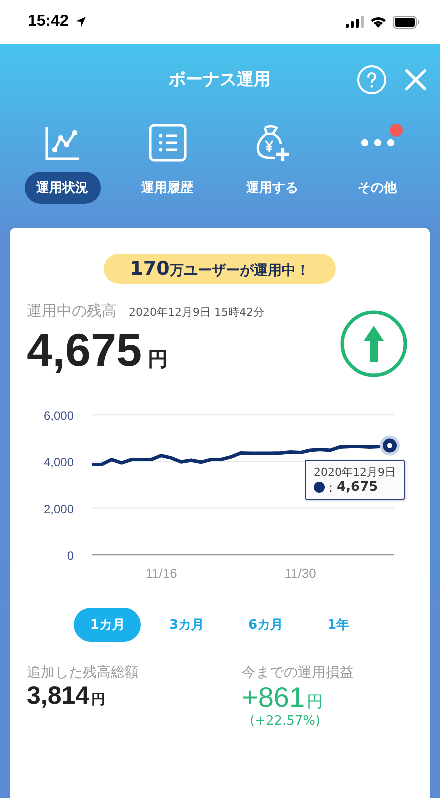 Image resolution: width=440 pixels, height=798 pixels. What do you see at coordinates (274, 698) in the screenshot?
I see `summary-amount: +861` at bounding box center [274, 698].